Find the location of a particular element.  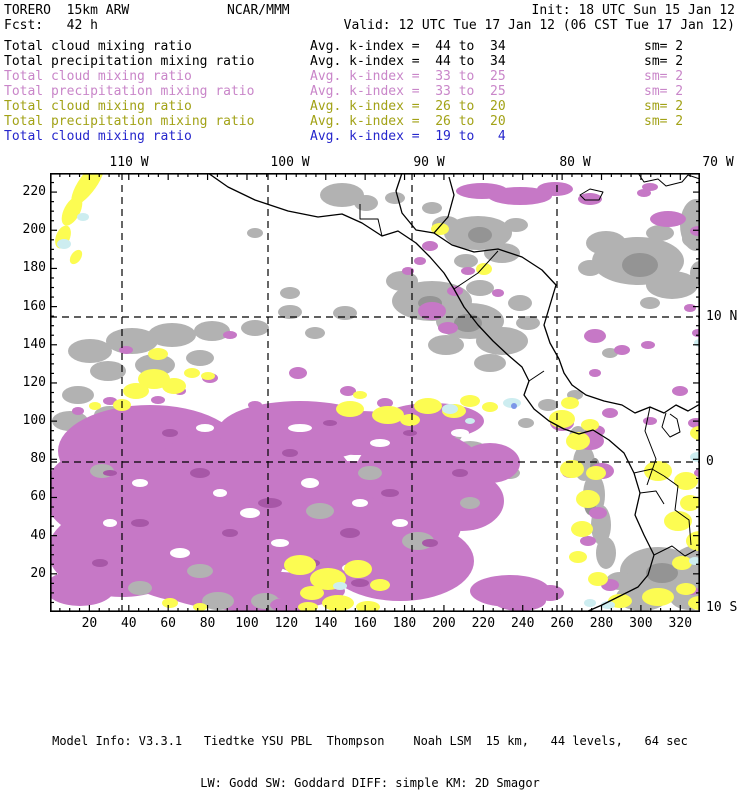

x-tick-label: 180 is located at coordinates (404, 623).